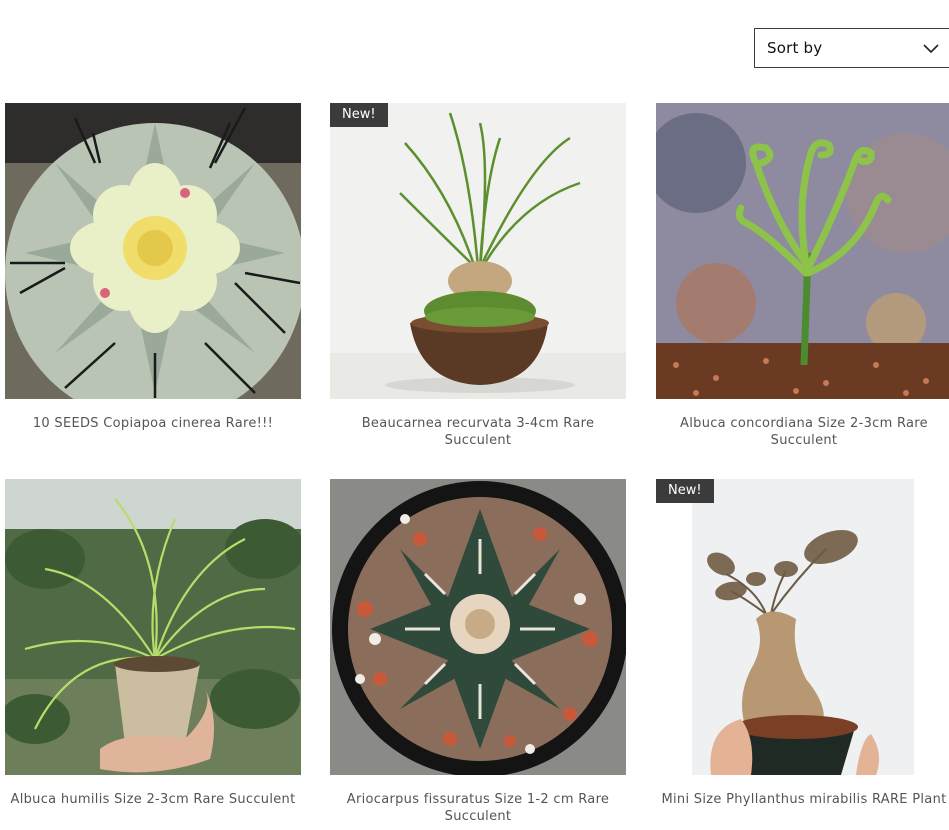 This screenshot has height=830, width=949. I want to click on phyllanthus-caudex-photo, so click(802, 627).